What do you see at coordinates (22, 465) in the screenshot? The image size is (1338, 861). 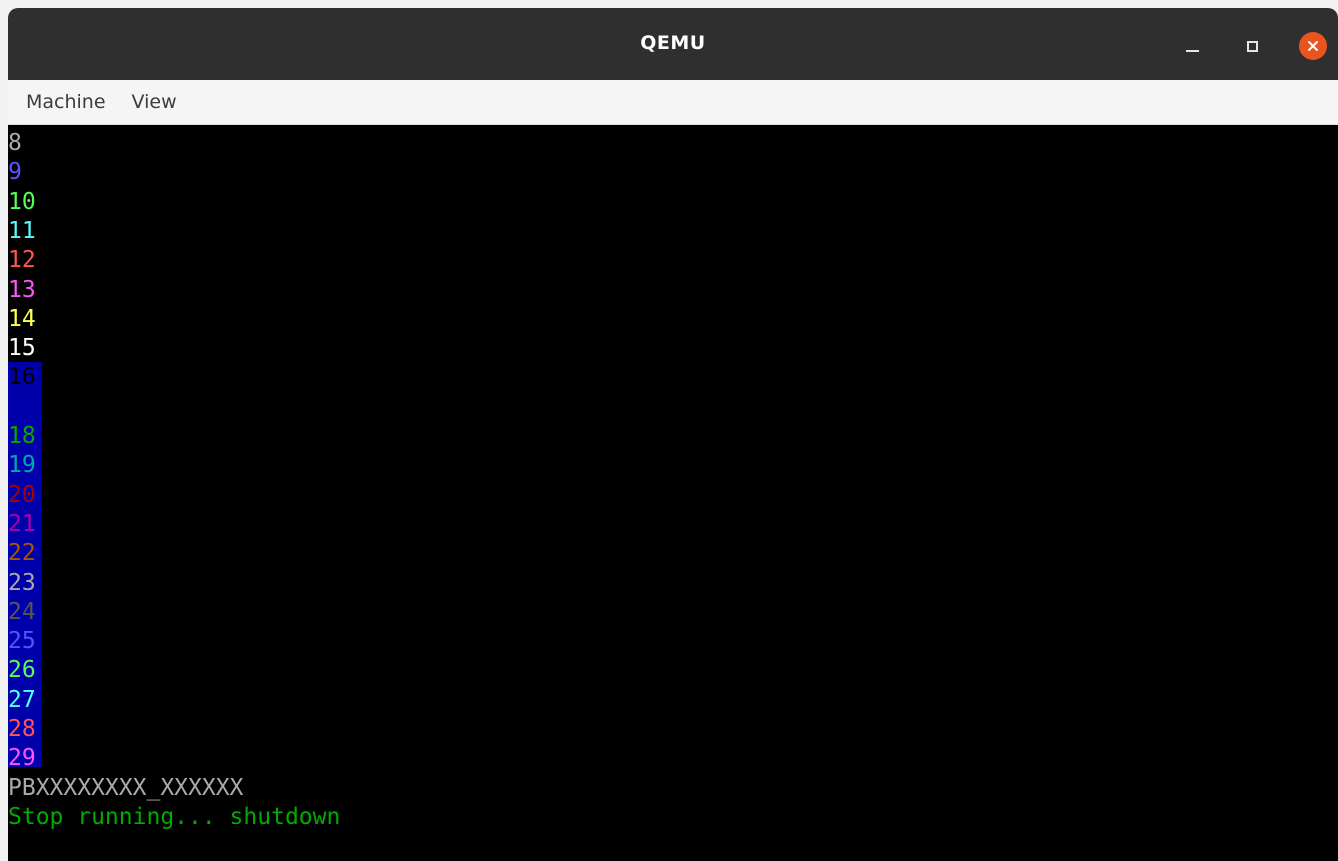 I see `console-line: 19` at bounding box center [22, 465].